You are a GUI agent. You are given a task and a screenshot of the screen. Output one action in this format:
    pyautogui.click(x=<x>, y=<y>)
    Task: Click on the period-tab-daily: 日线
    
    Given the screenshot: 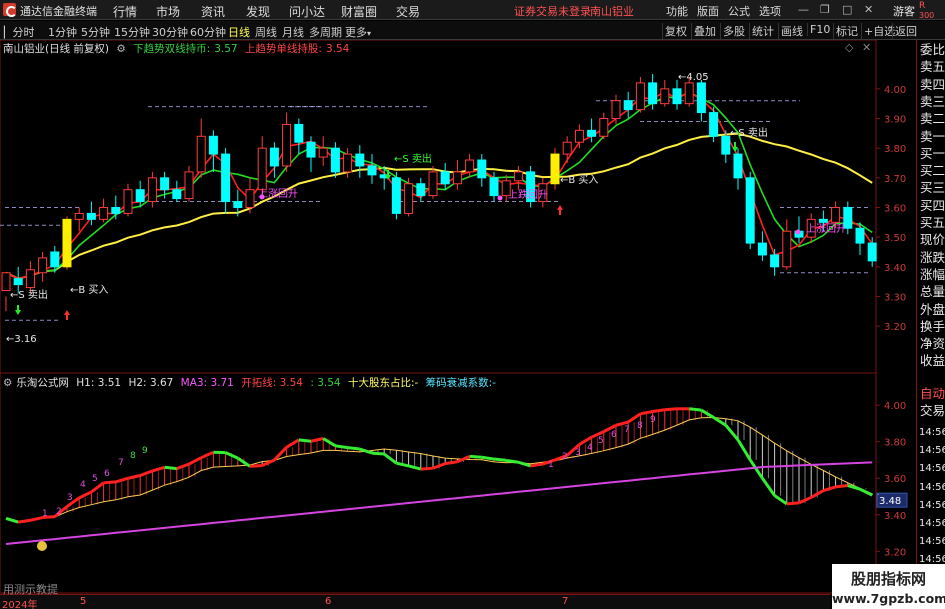 What is the action you would take?
    pyautogui.click(x=239, y=32)
    